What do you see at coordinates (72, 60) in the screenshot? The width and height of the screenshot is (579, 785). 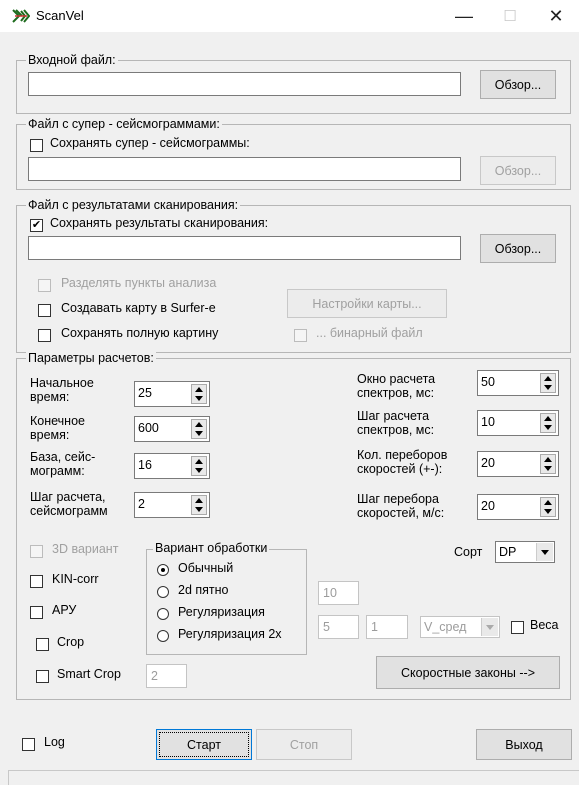 I see `input-file-group-label: Входной файл:` at bounding box center [72, 60].